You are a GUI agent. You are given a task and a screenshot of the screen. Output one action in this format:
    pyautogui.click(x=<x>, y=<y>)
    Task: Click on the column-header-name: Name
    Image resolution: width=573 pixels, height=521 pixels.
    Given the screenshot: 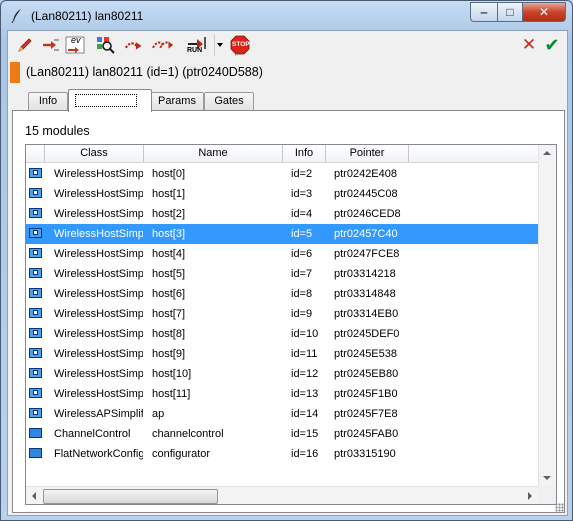 What is the action you would take?
    pyautogui.click(x=213, y=153)
    